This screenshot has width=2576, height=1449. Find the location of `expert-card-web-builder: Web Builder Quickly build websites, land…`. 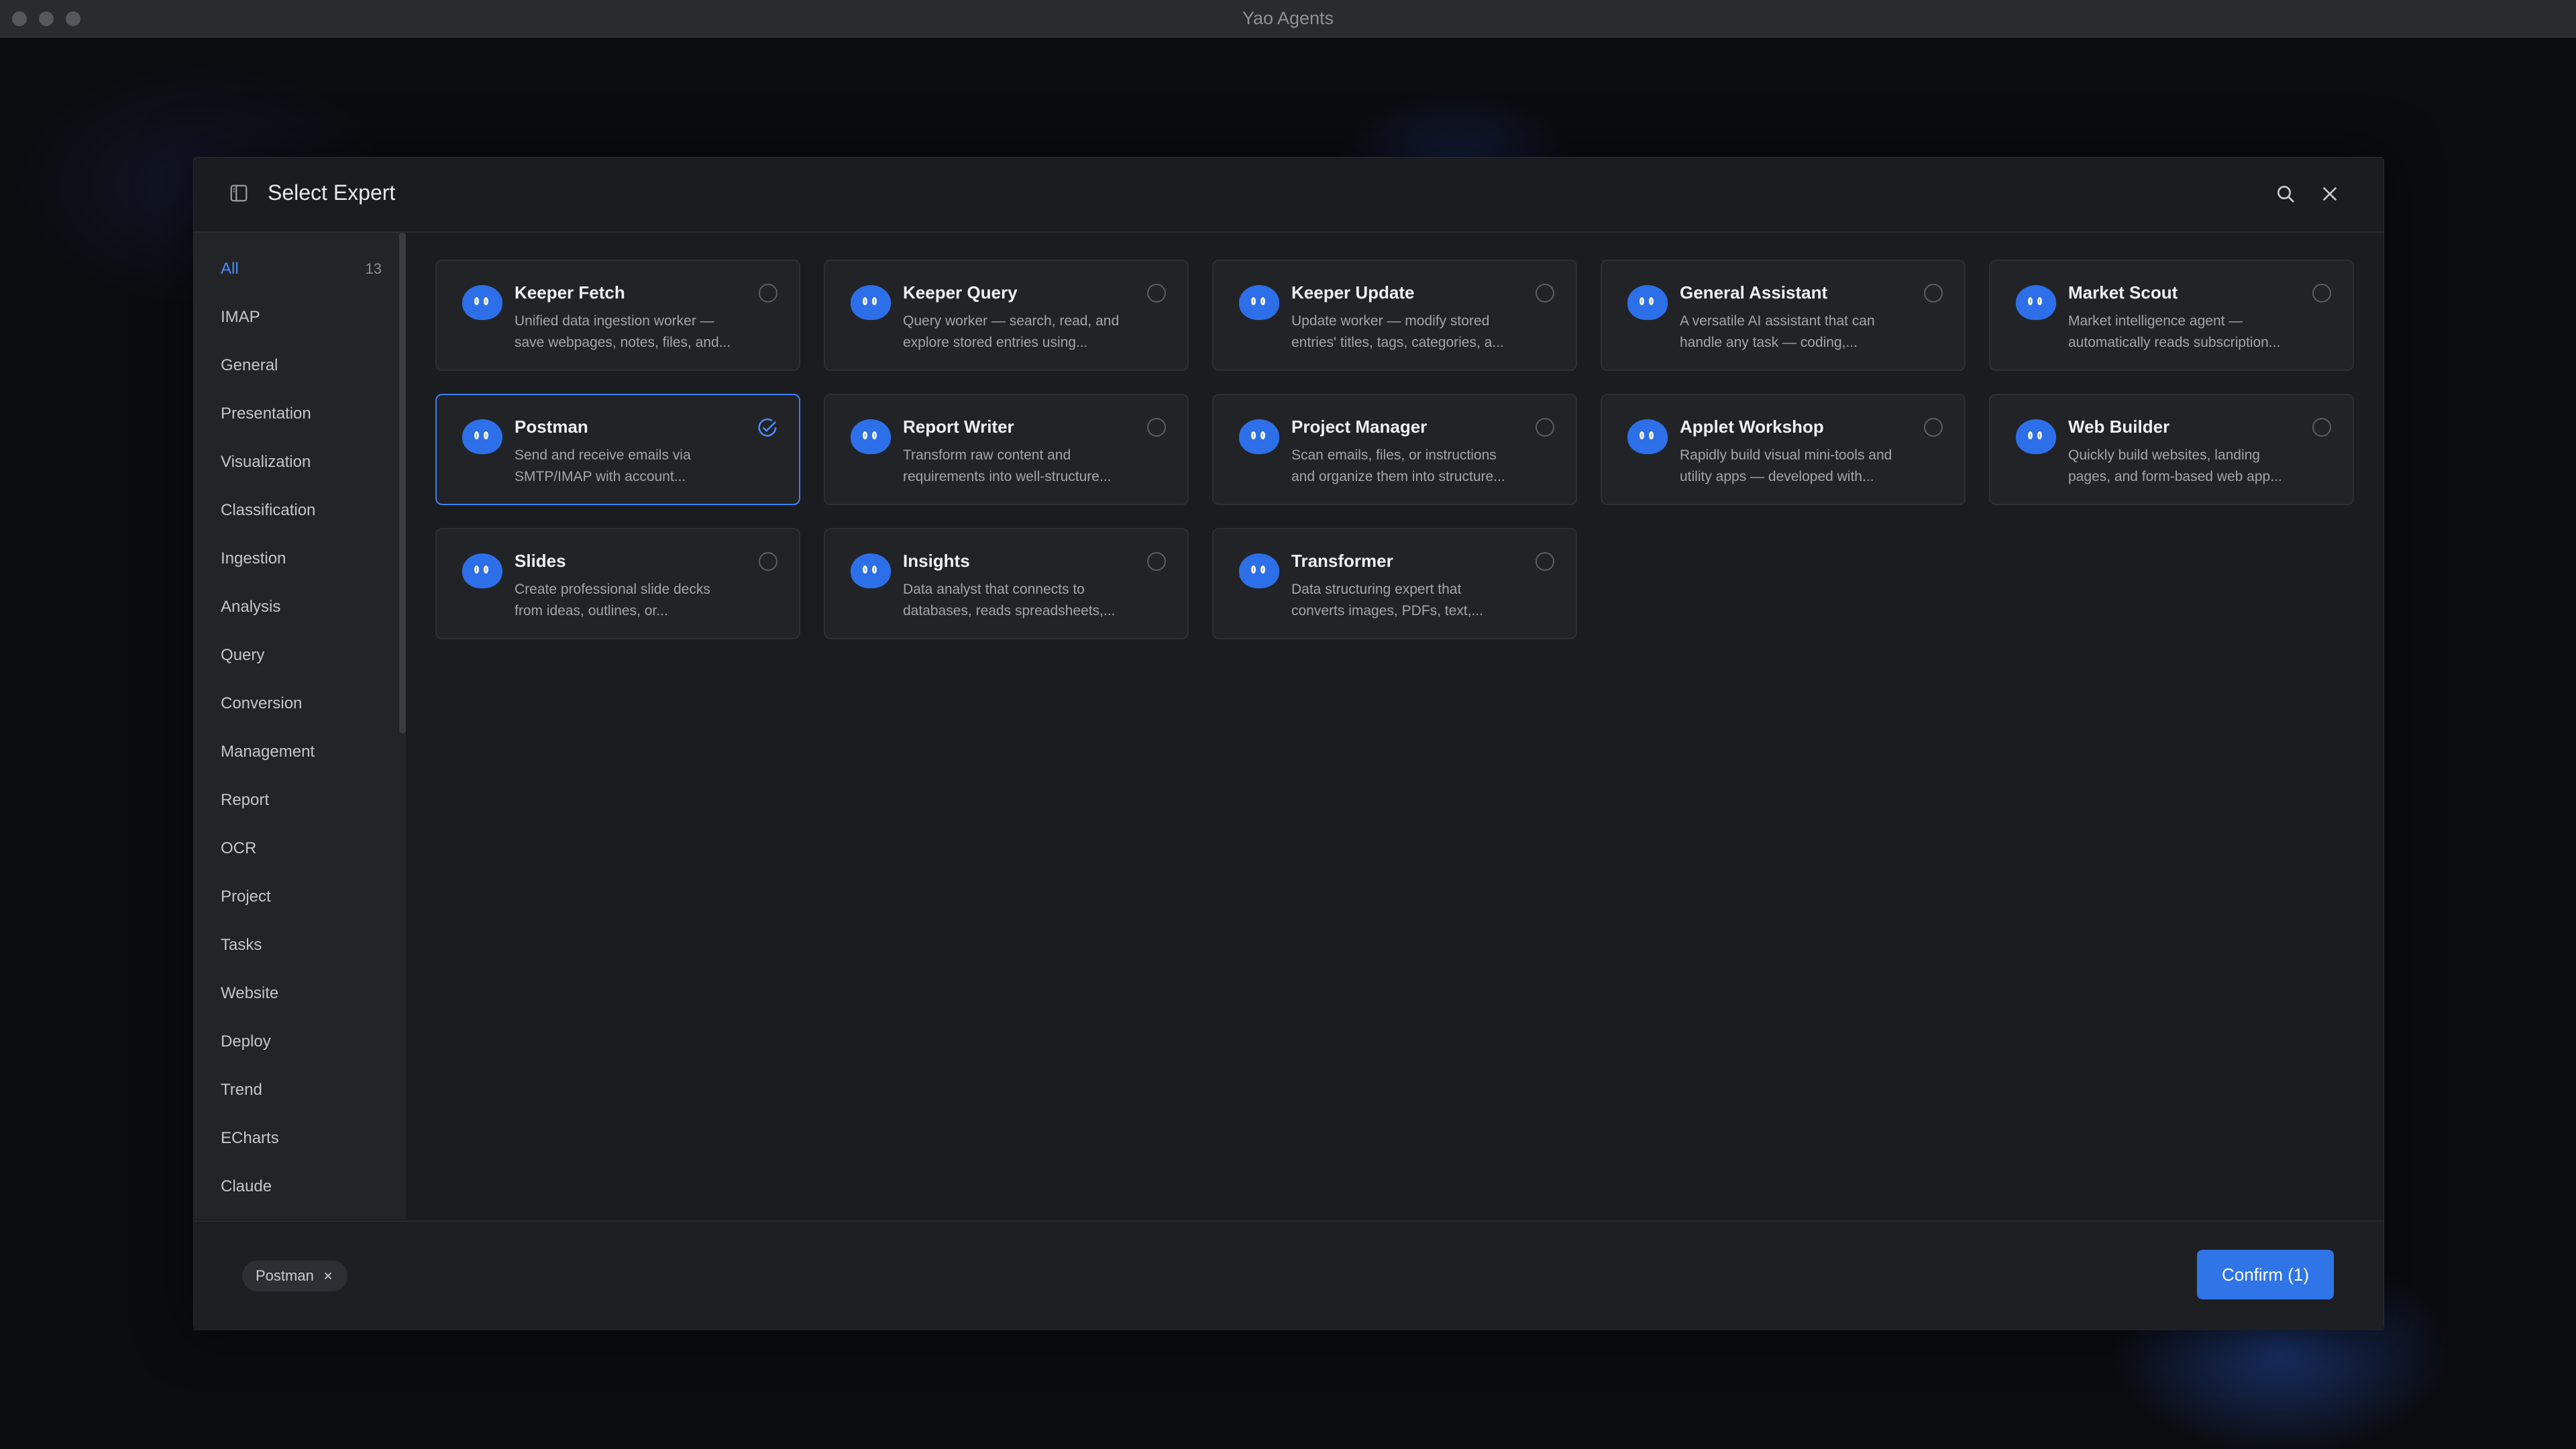

expert-card-web-builder: Web Builder Quickly build websites, land… is located at coordinates (2171, 449).